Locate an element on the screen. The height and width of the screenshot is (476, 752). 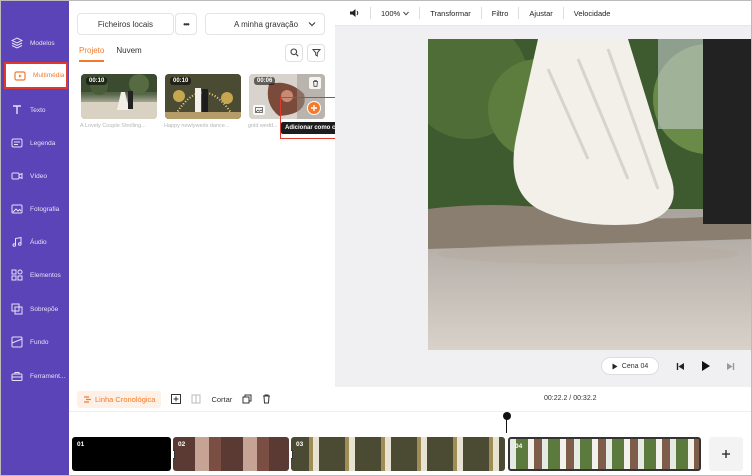
plus-icon is located at coordinates (726, 454).